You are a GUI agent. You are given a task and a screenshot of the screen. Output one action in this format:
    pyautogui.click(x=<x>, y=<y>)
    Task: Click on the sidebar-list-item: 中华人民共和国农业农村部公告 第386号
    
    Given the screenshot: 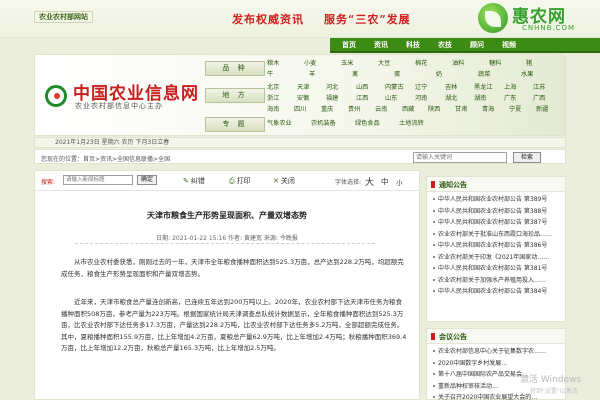 What is the action you would take?
    pyautogui.click(x=496, y=246)
    